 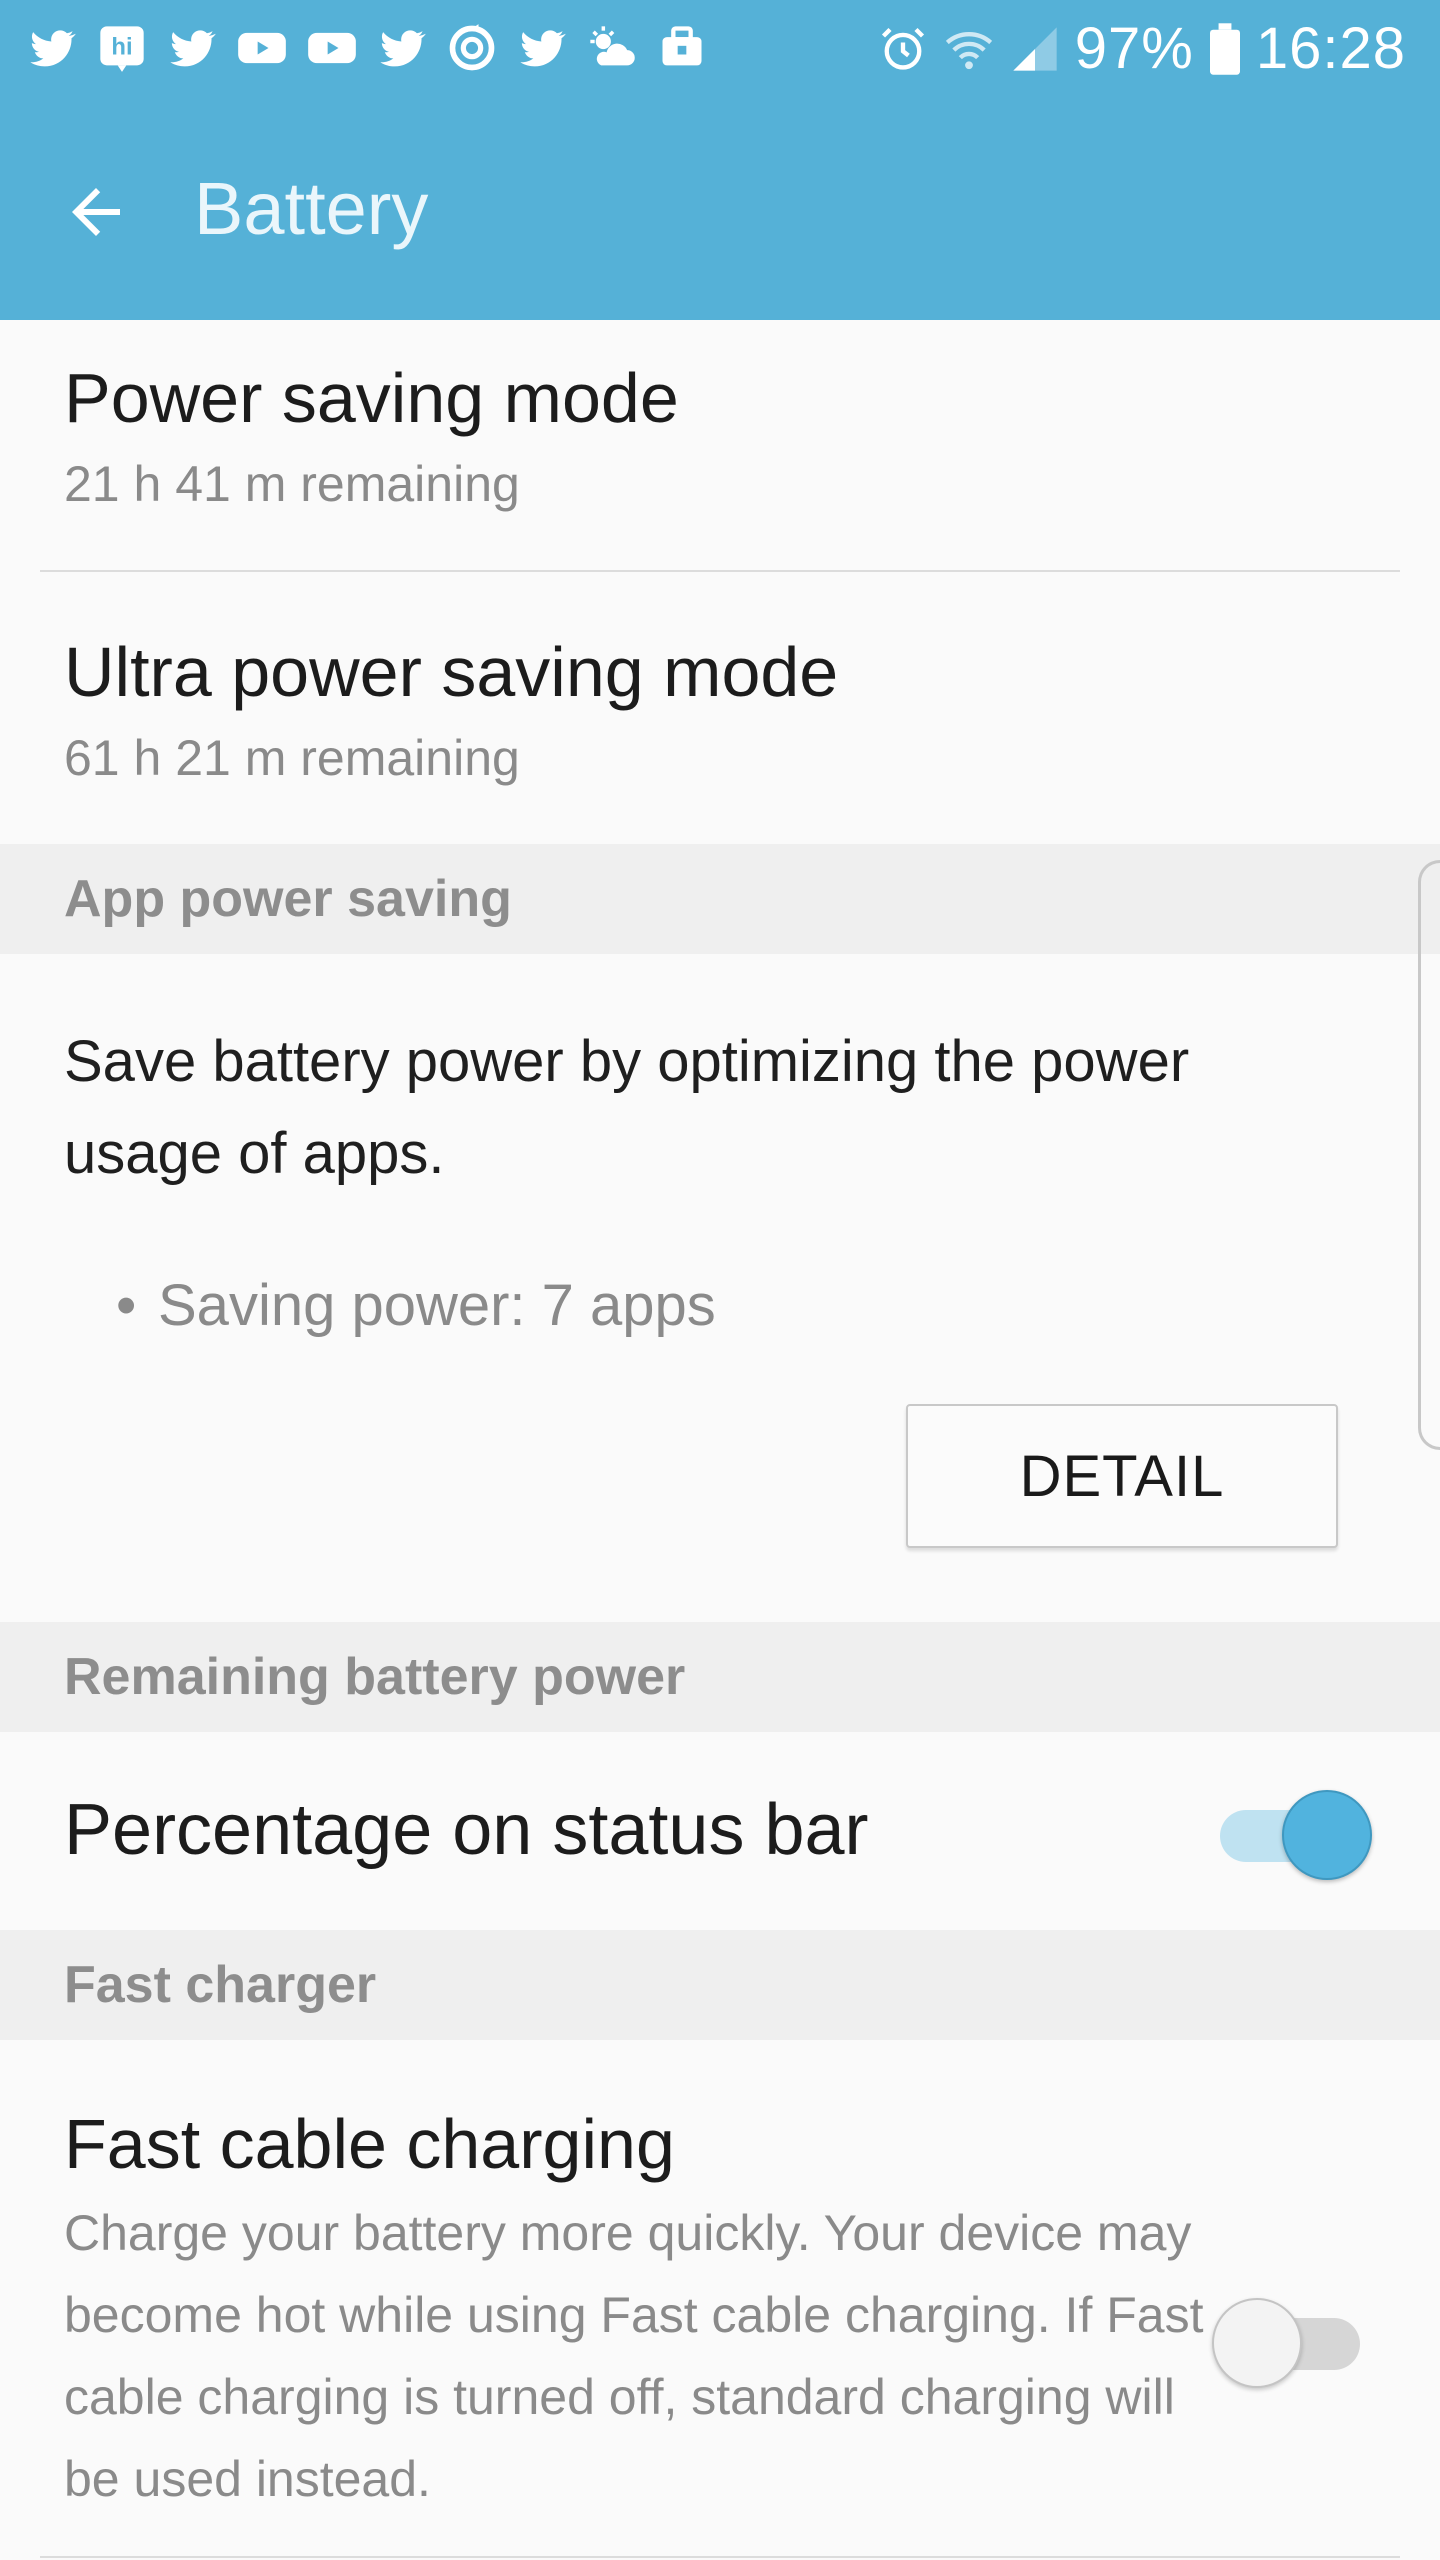 I want to click on section-header-label: Remaining battery power, so click(x=375, y=1677).